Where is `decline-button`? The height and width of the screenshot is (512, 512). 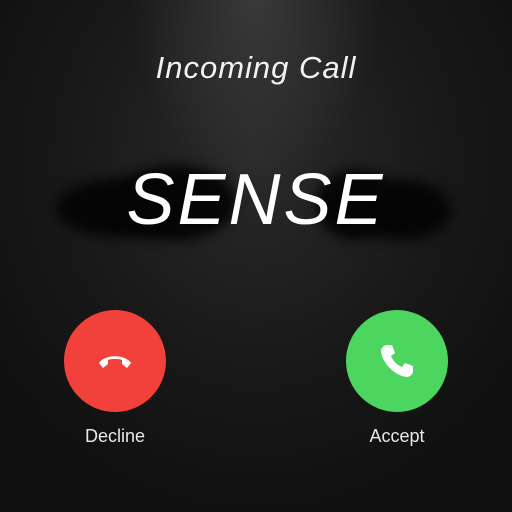
decline-button is located at coordinates (115, 361).